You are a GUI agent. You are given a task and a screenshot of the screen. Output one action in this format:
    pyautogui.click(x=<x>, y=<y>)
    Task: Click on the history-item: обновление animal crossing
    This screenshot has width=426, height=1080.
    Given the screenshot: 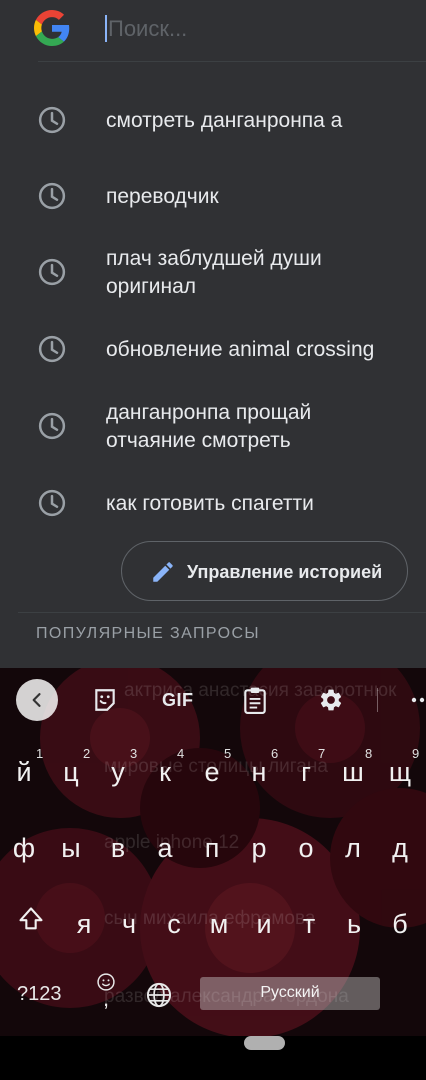 What is the action you would take?
    pyautogui.click(x=213, y=349)
    